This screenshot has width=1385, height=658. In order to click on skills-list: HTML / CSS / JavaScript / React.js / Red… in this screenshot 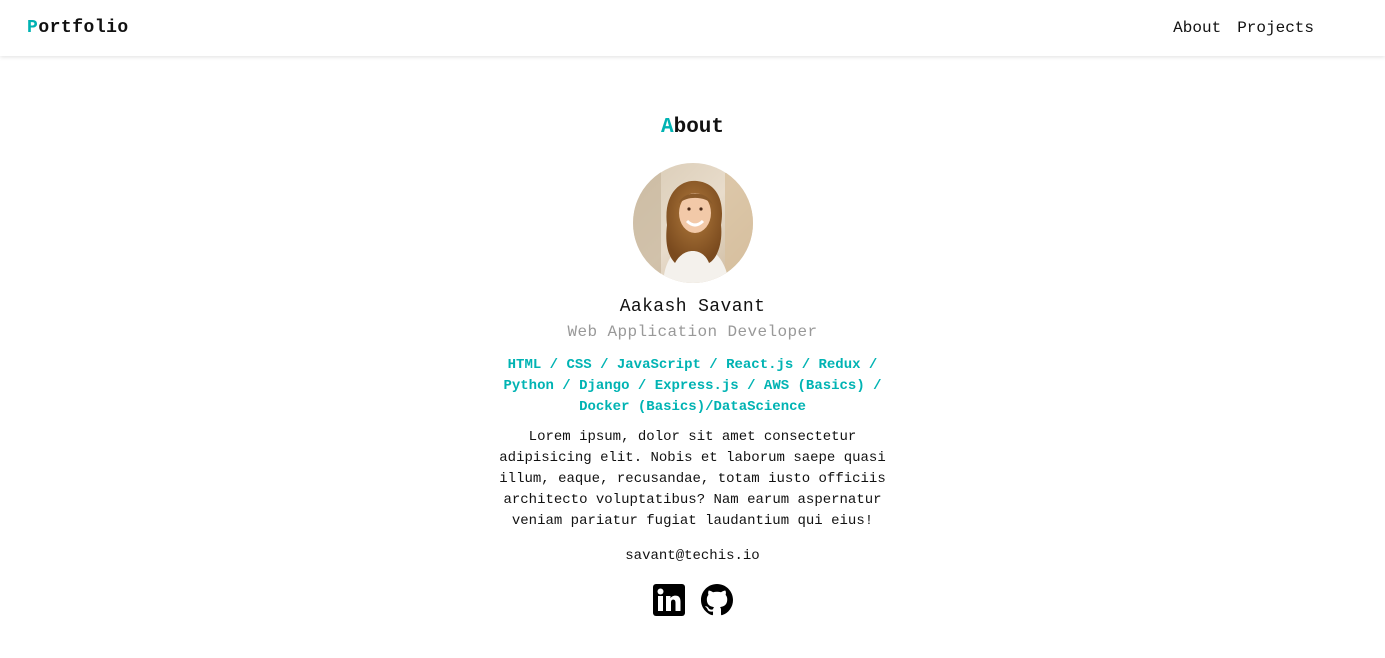, I will do `click(692, 386)`.